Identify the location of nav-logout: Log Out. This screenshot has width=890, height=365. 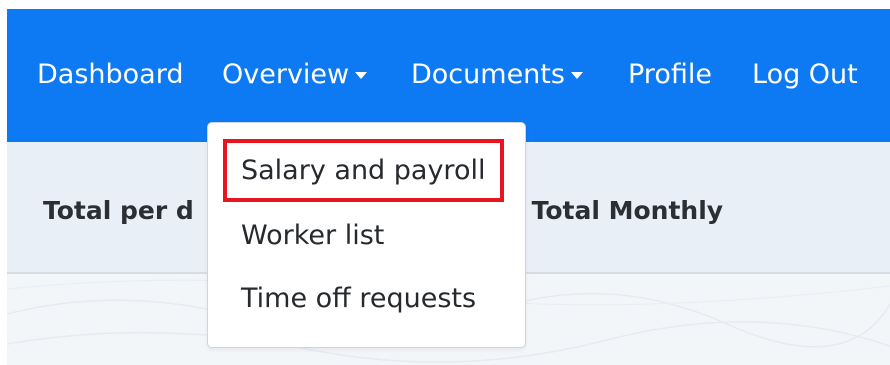
(805, 75).